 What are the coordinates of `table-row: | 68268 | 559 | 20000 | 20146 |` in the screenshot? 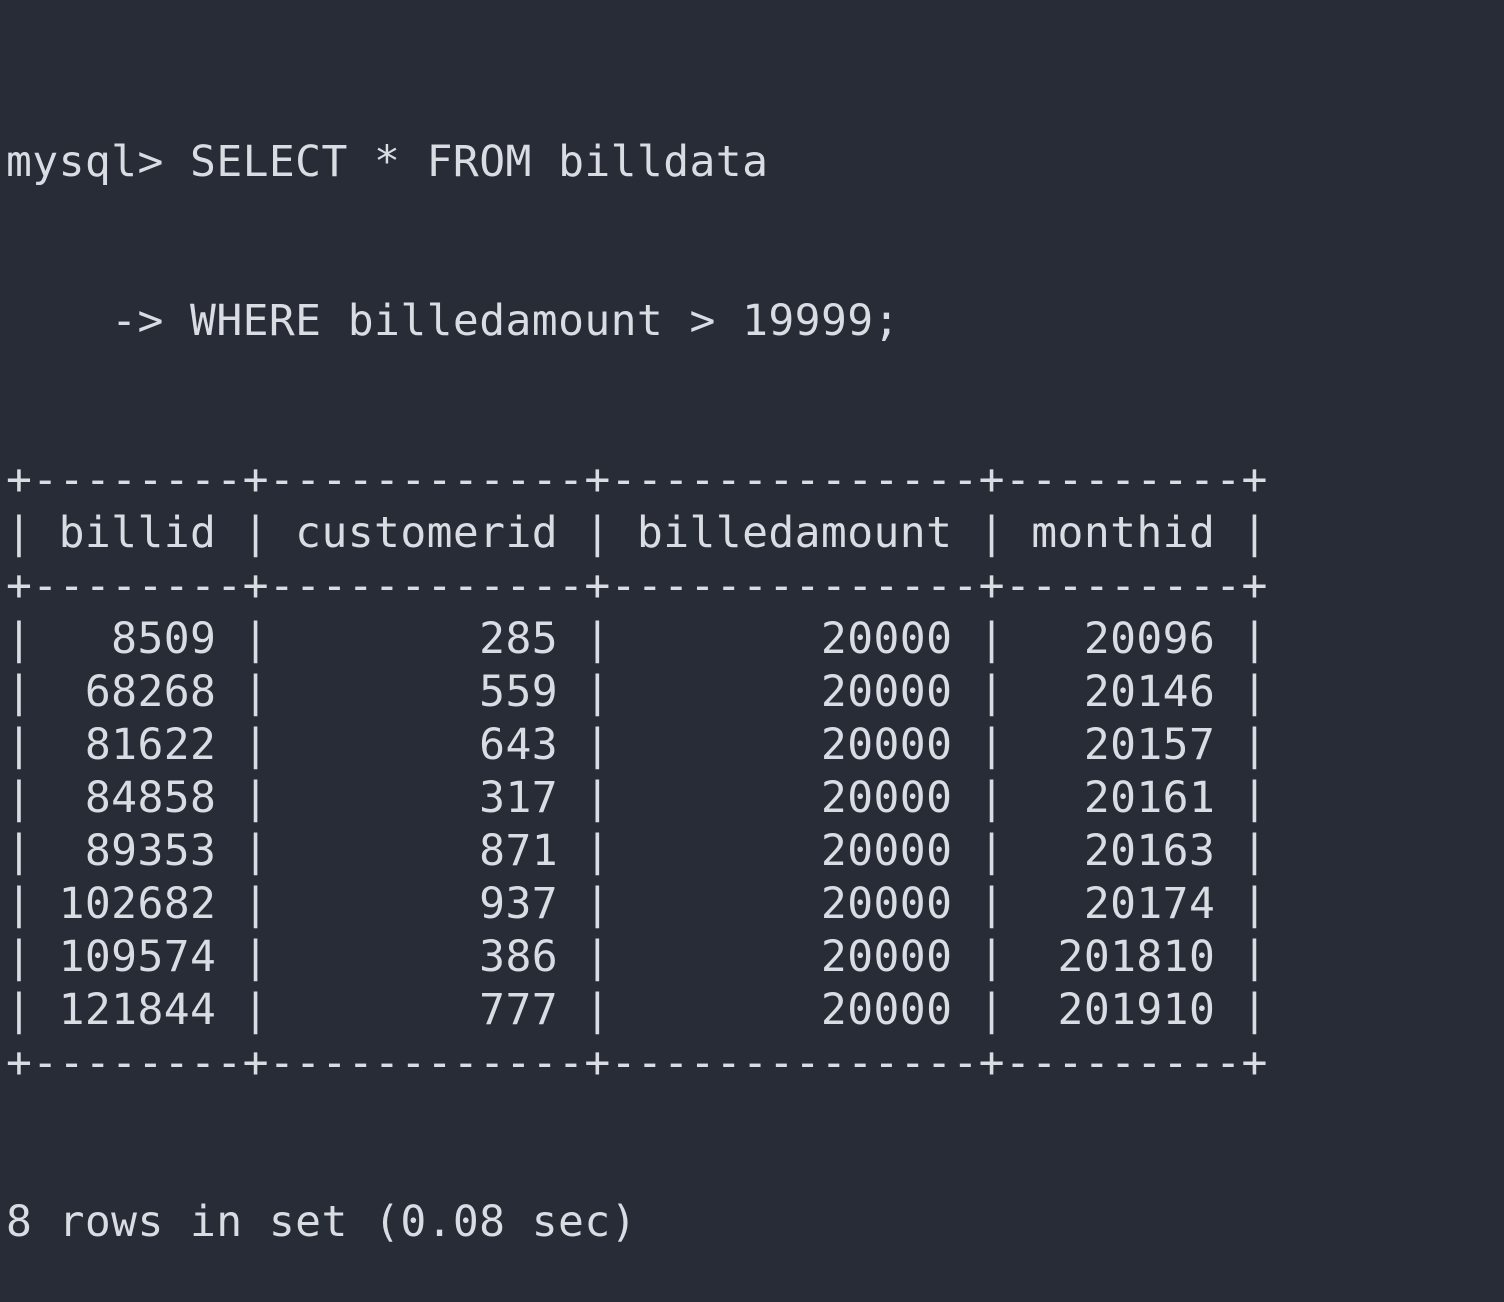 It's located at (637, 692).